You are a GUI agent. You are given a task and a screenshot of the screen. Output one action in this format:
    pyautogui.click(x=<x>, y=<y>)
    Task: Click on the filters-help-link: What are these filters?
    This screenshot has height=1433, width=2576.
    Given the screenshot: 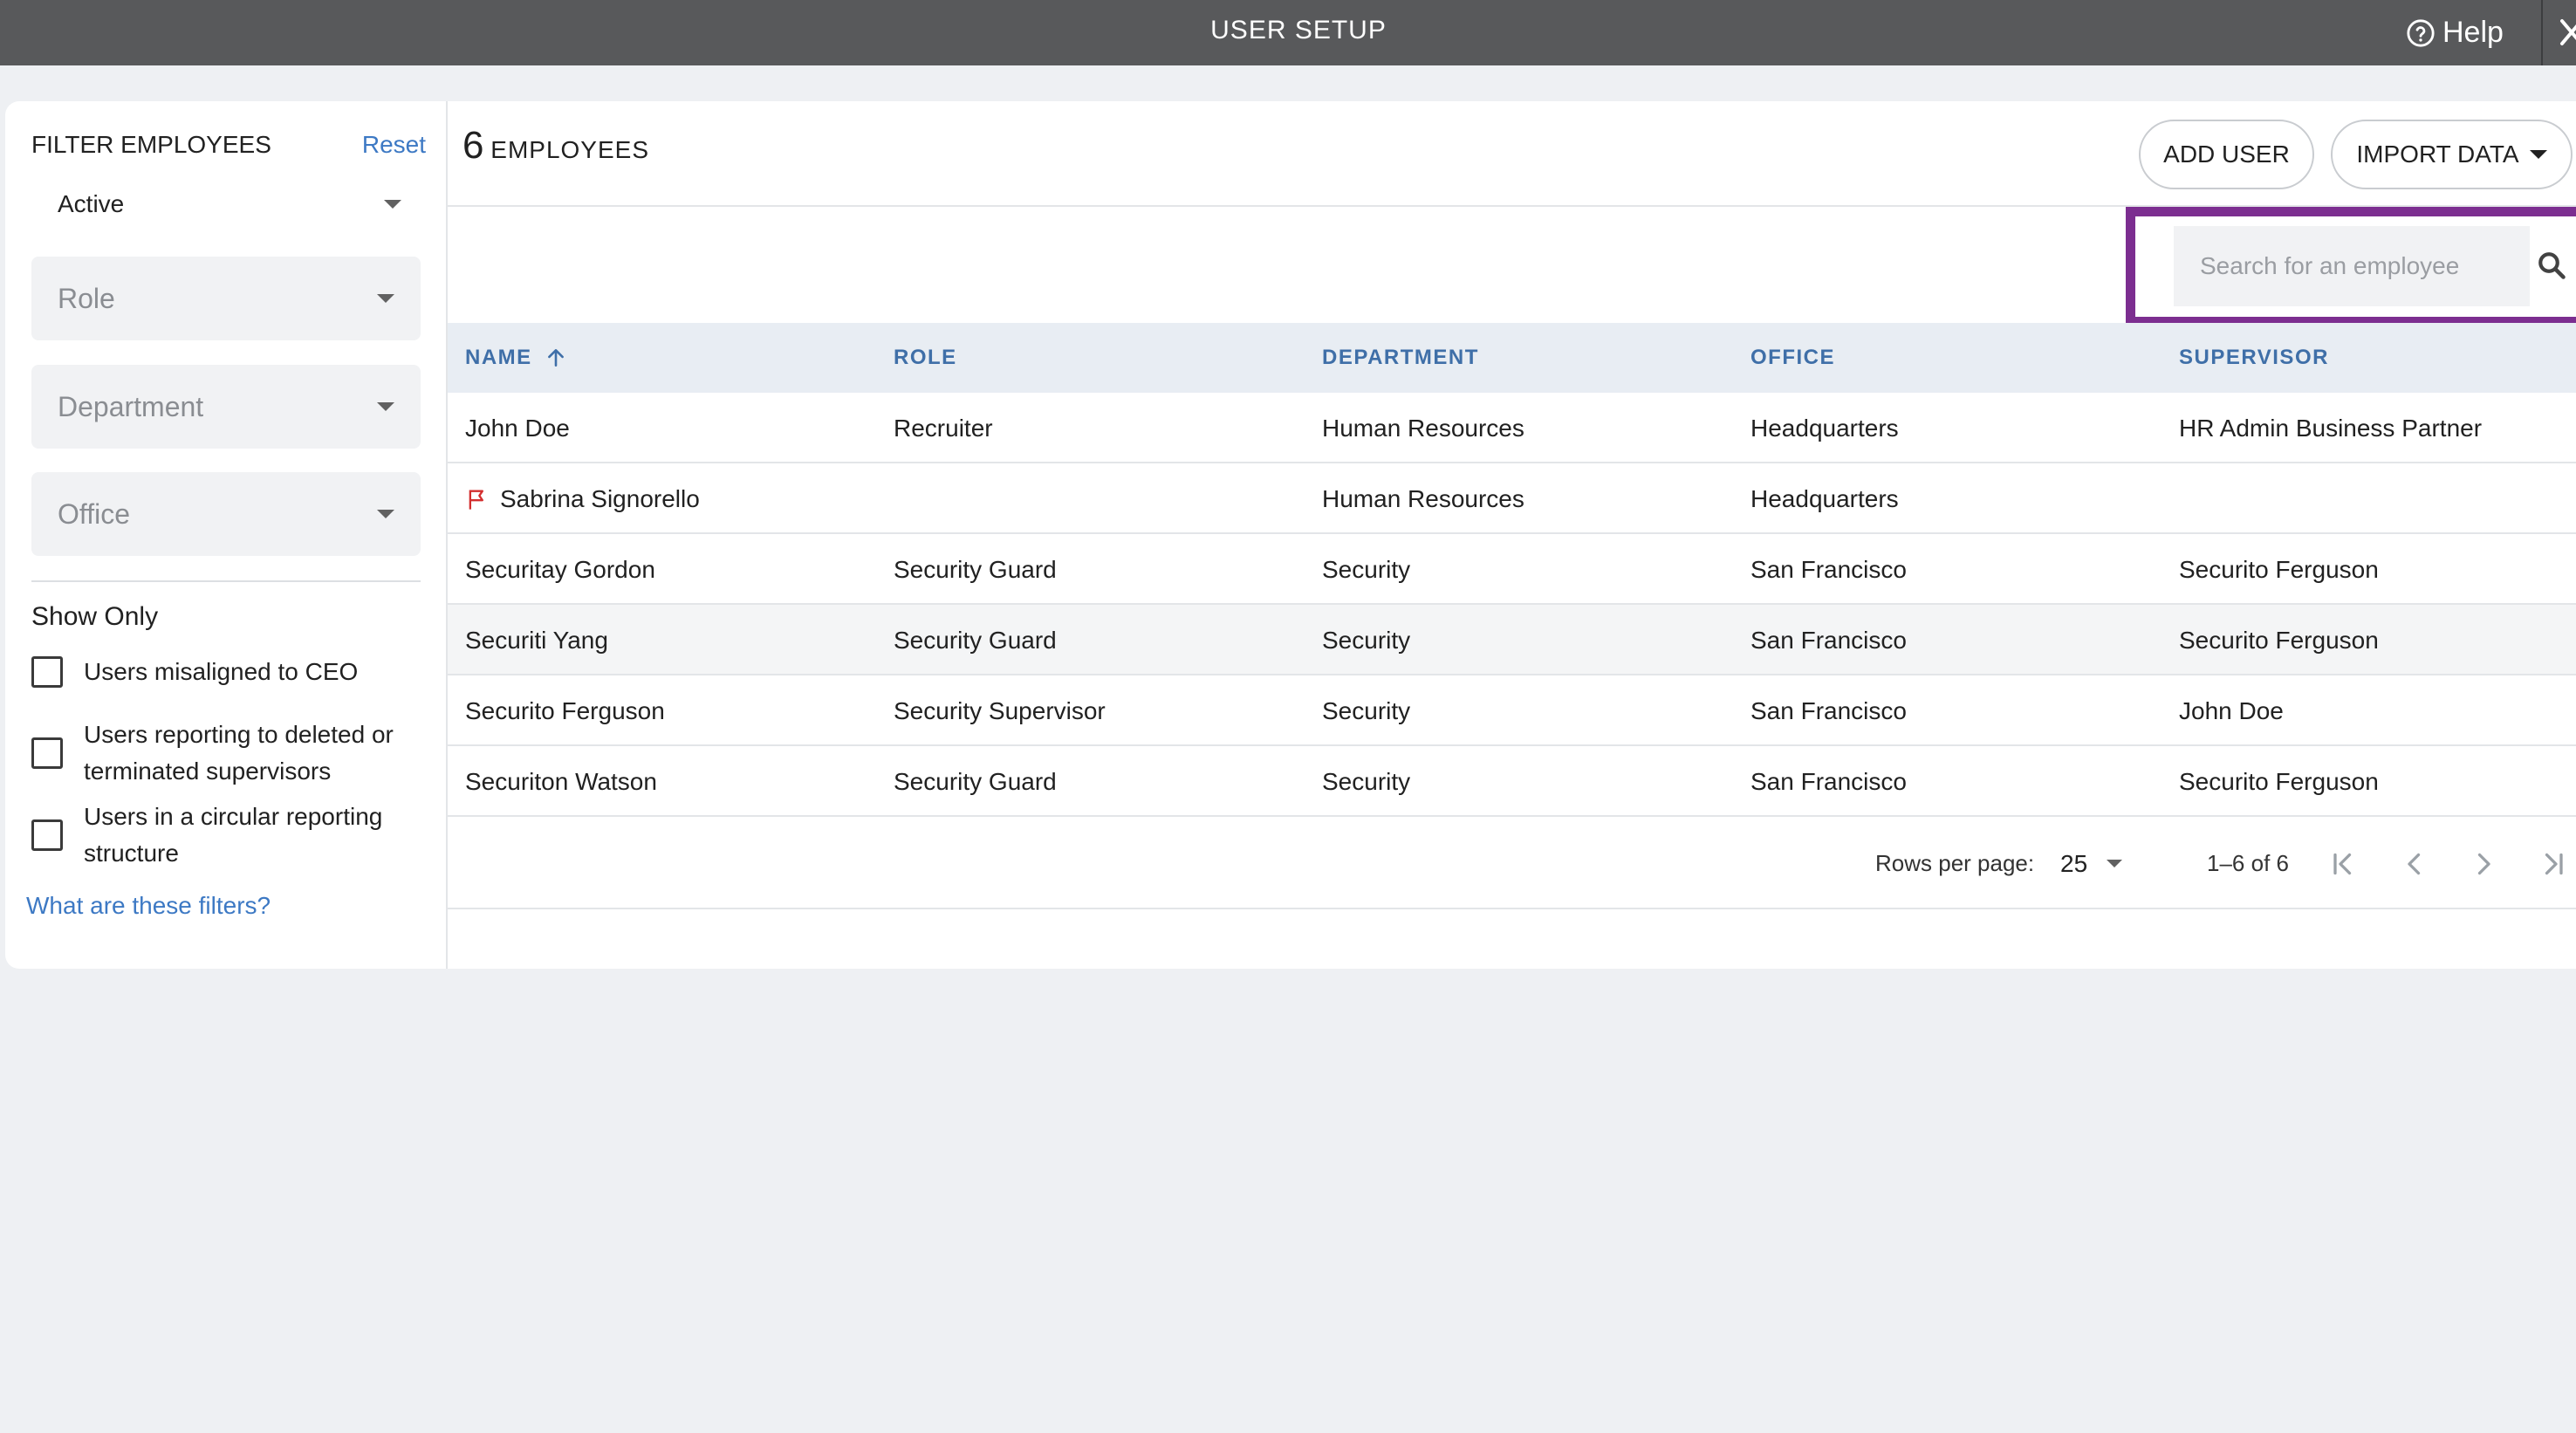 What is the action you would take?
    pyautogui.click(x=148, y=906)
    